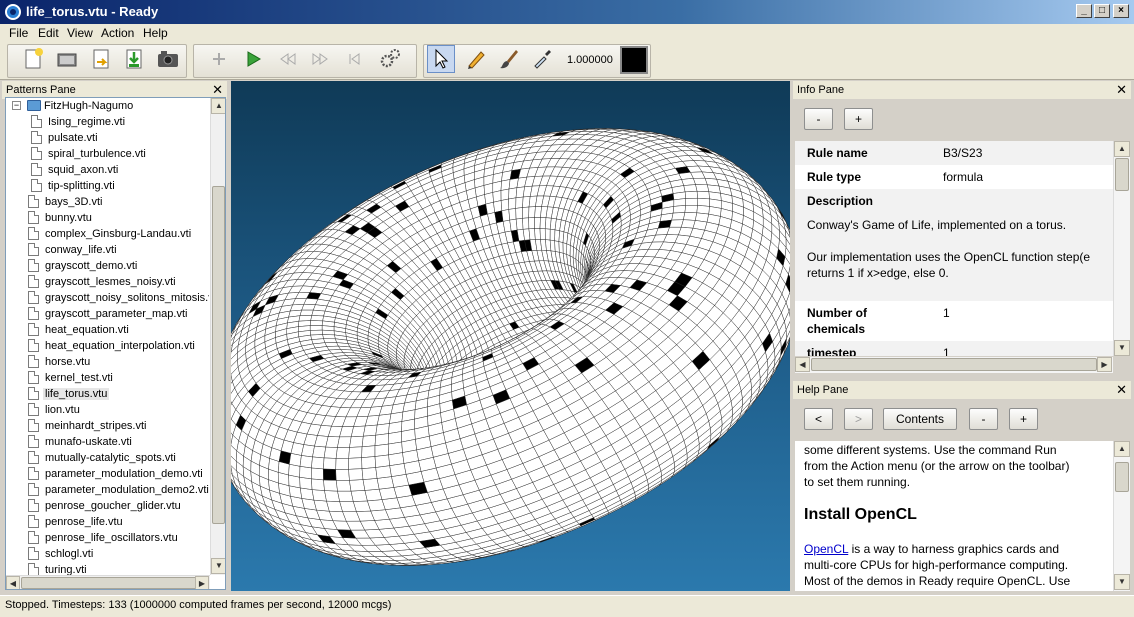 This screenshot has height=617, width=1134. I want to click on menu-help: Help, so click(155, 33).